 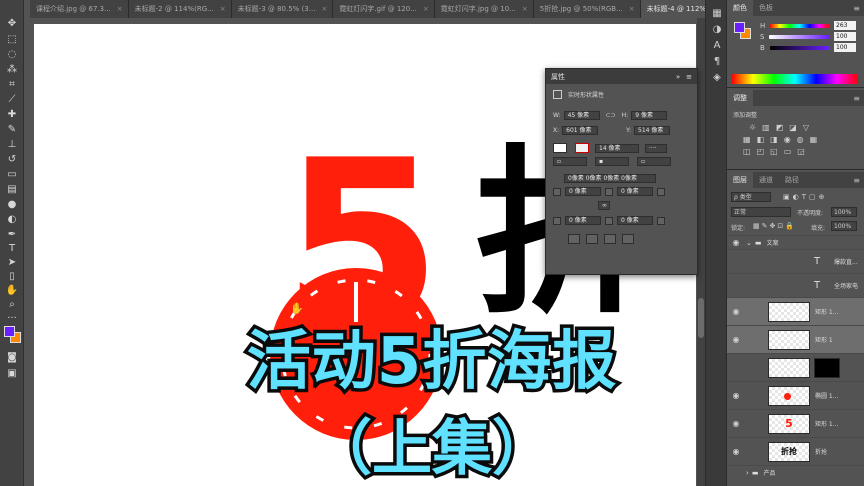 What do you see at coordinates (12, 234) in the screenshot?
I see `pen-tool-icon: ✒` at bounding box center [12, 234].